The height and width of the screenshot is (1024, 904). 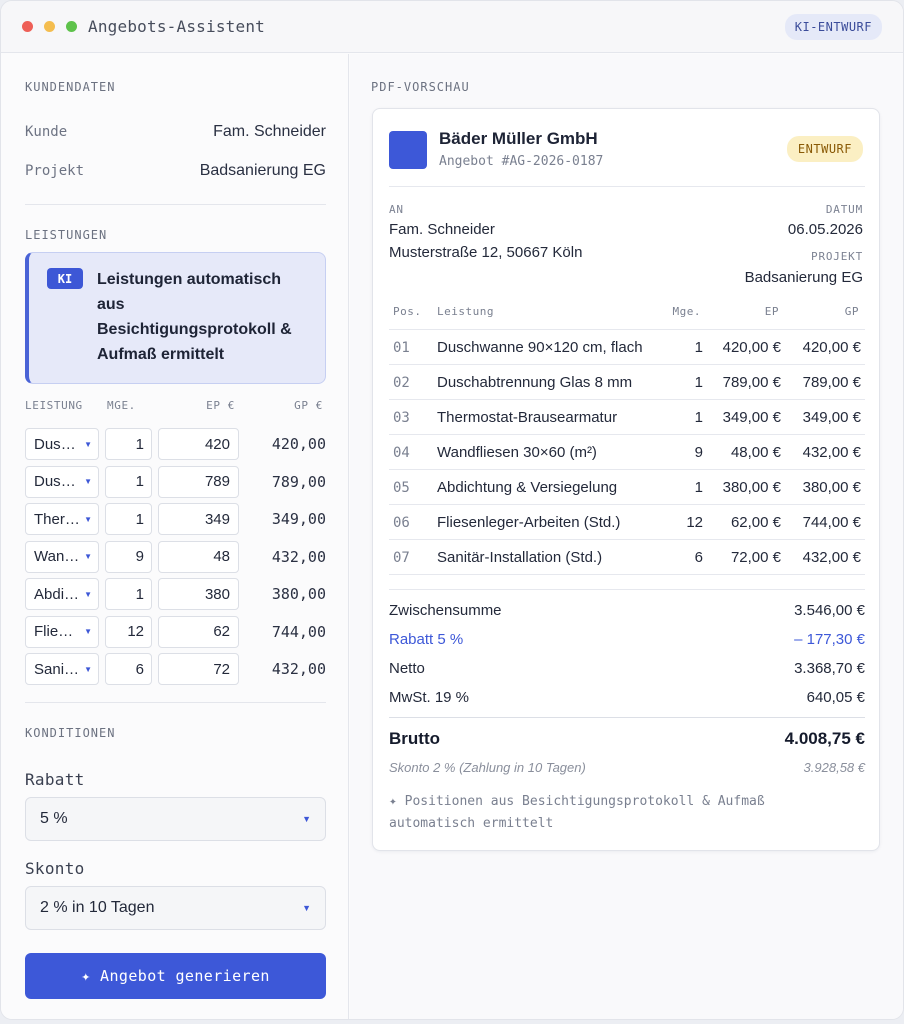 I want to click on leistung-row: Duschwanne 90×120 cm, flach ▼ 1420 420,00, so click(x=175, y=444).